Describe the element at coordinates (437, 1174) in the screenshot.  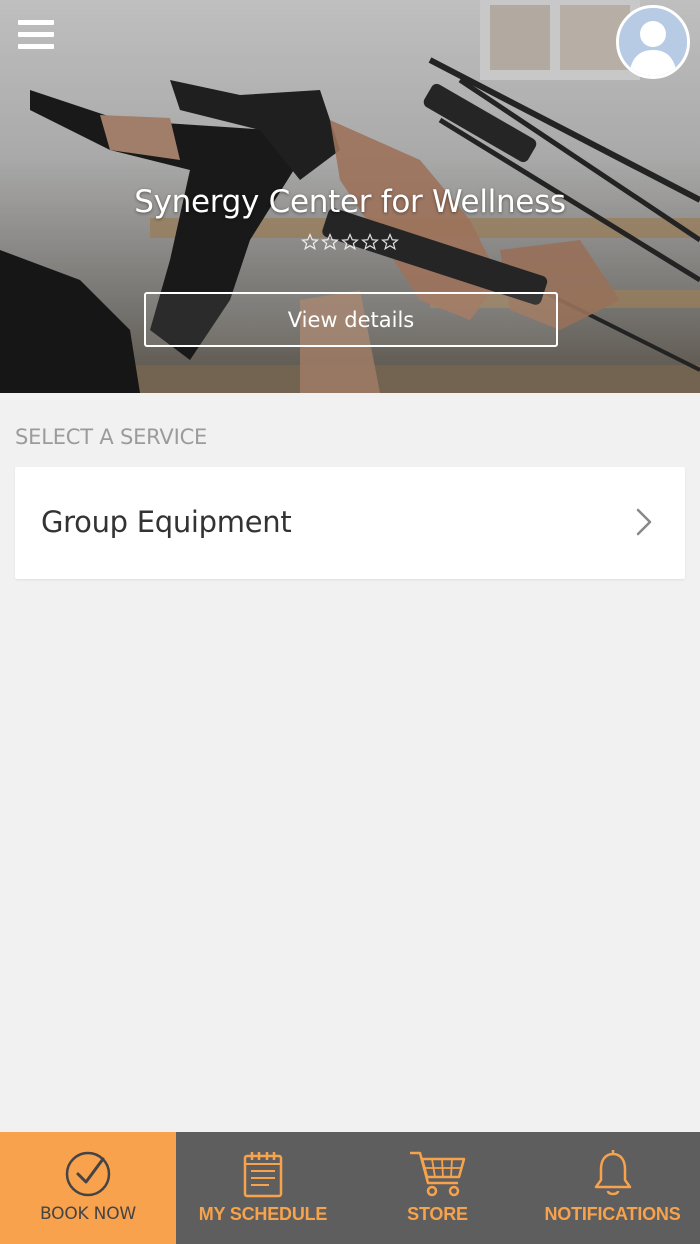
I see `shopping-cart-icon` at that location.